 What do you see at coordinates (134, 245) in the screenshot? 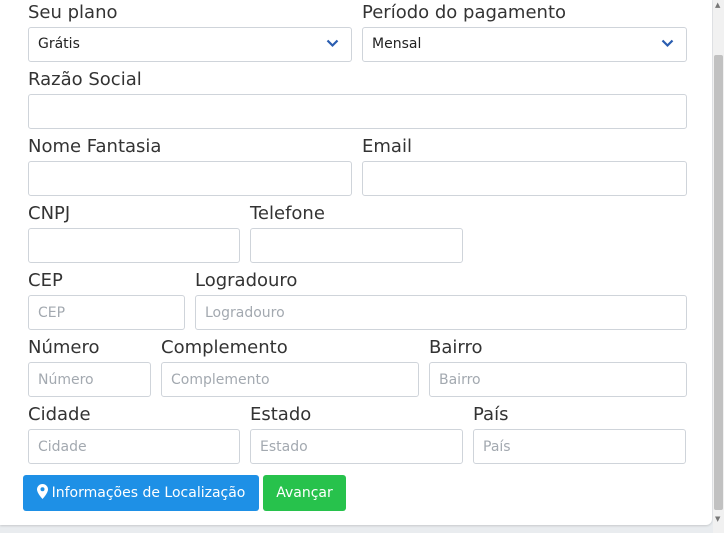
I see `cnpj-input` at bounding box center [134, 245].